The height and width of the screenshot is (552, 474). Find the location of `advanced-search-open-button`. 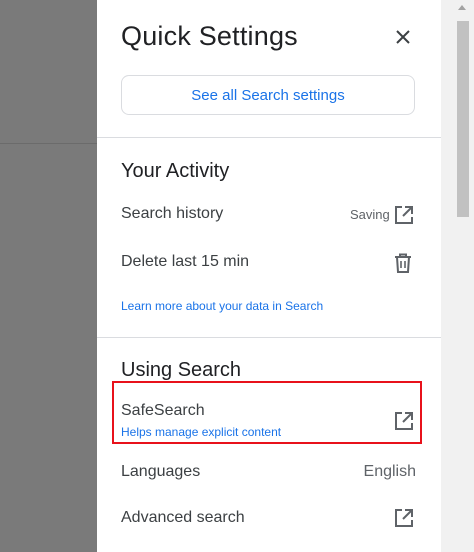

advanced-search-open-button is located at coordinates (404, 518).